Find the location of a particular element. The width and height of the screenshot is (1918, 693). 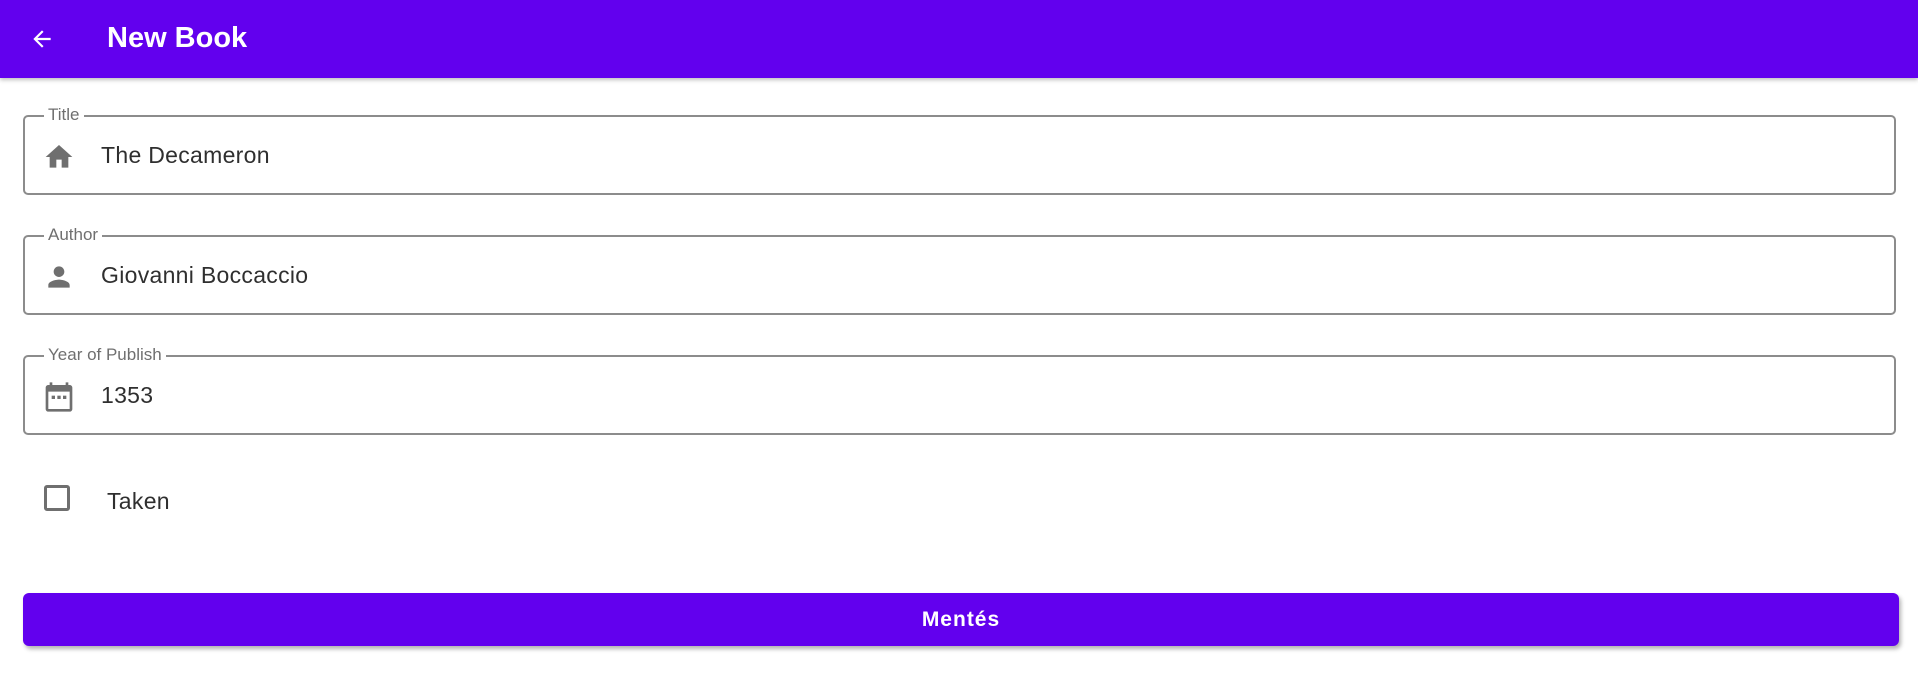

title-input is located at coordinates (981, 155).